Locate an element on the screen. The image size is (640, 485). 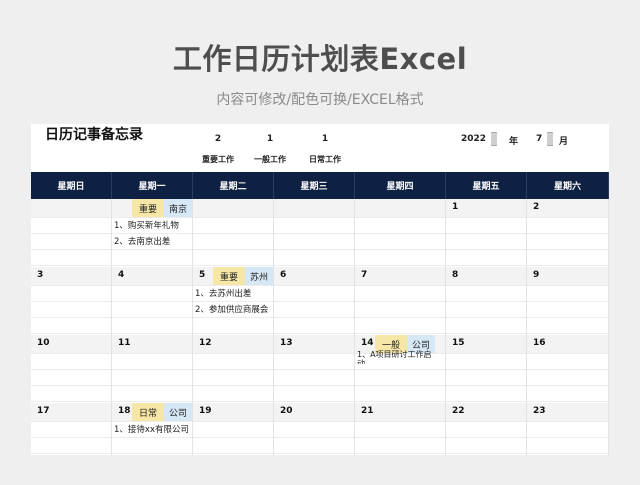
count-important: 2 is located at coordinates (218, 139).